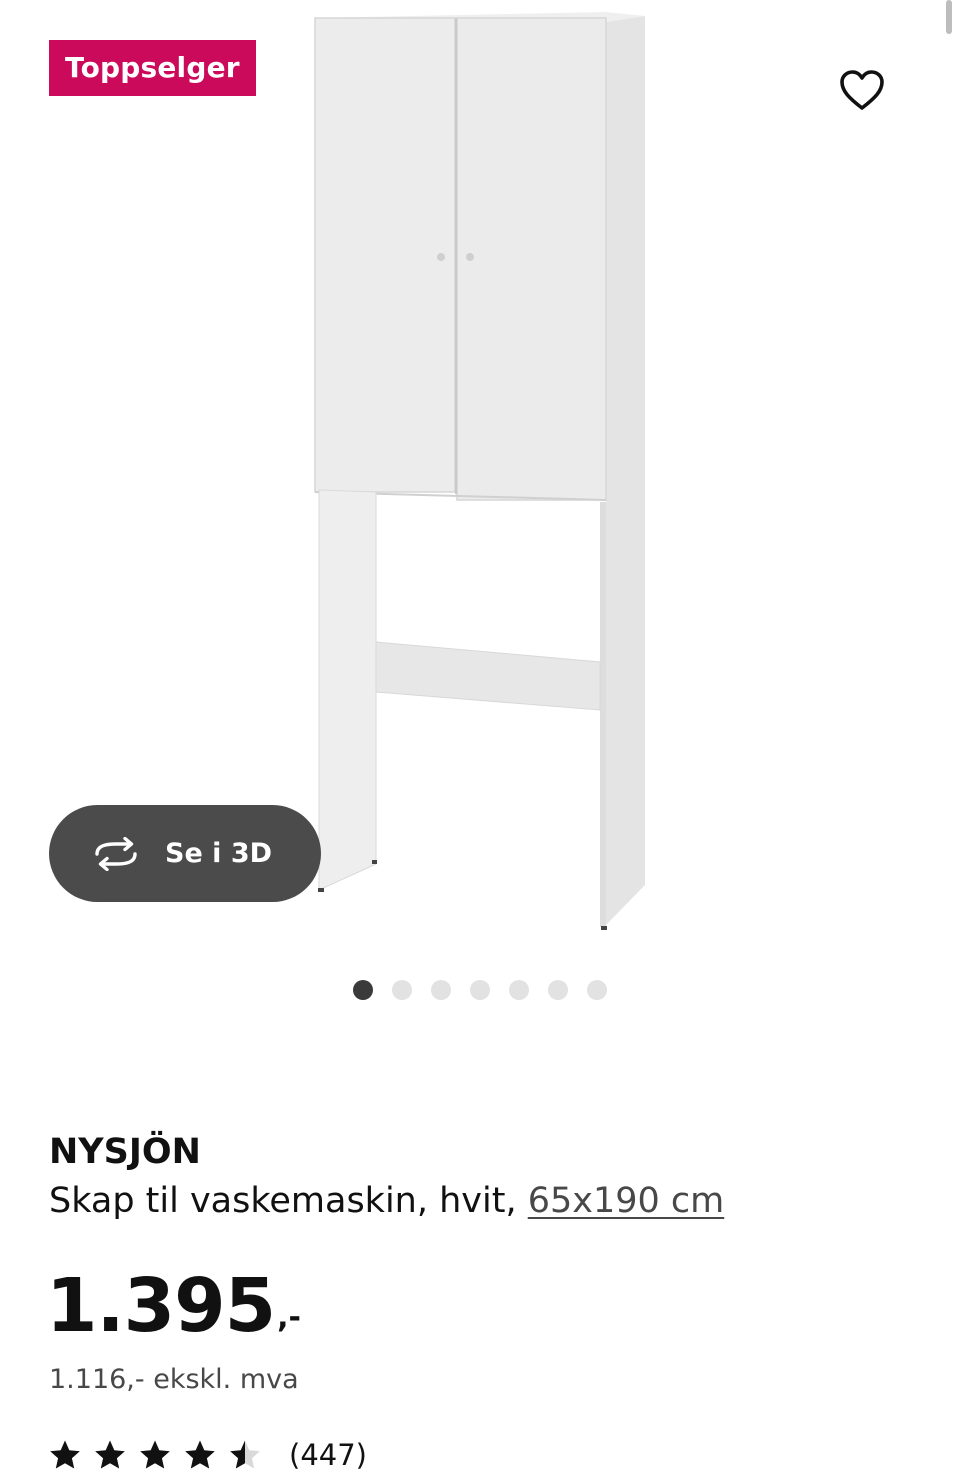 This screenshot has height=1473, width=960. I want to click on price-suffix: ,-, so click(289, 1317).